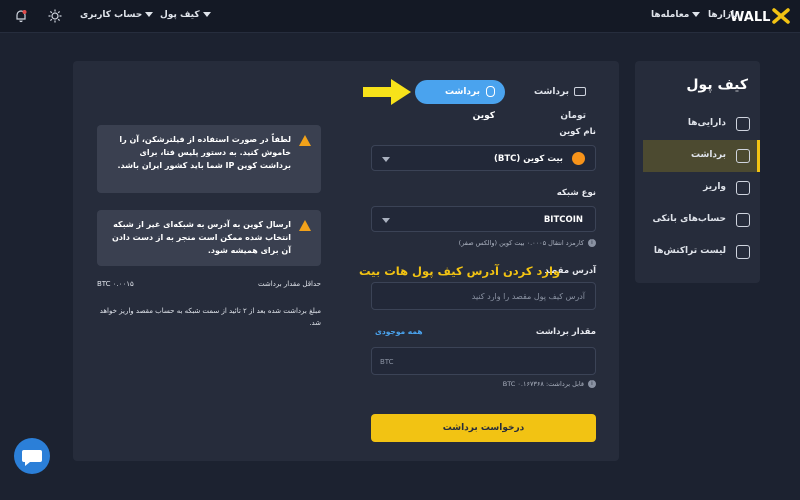  Describe the element at coordinates (528, 296) in the screenshot. I see `address-placeholder: آدرس کیف پول مقصد را وارد کنید` at that location.